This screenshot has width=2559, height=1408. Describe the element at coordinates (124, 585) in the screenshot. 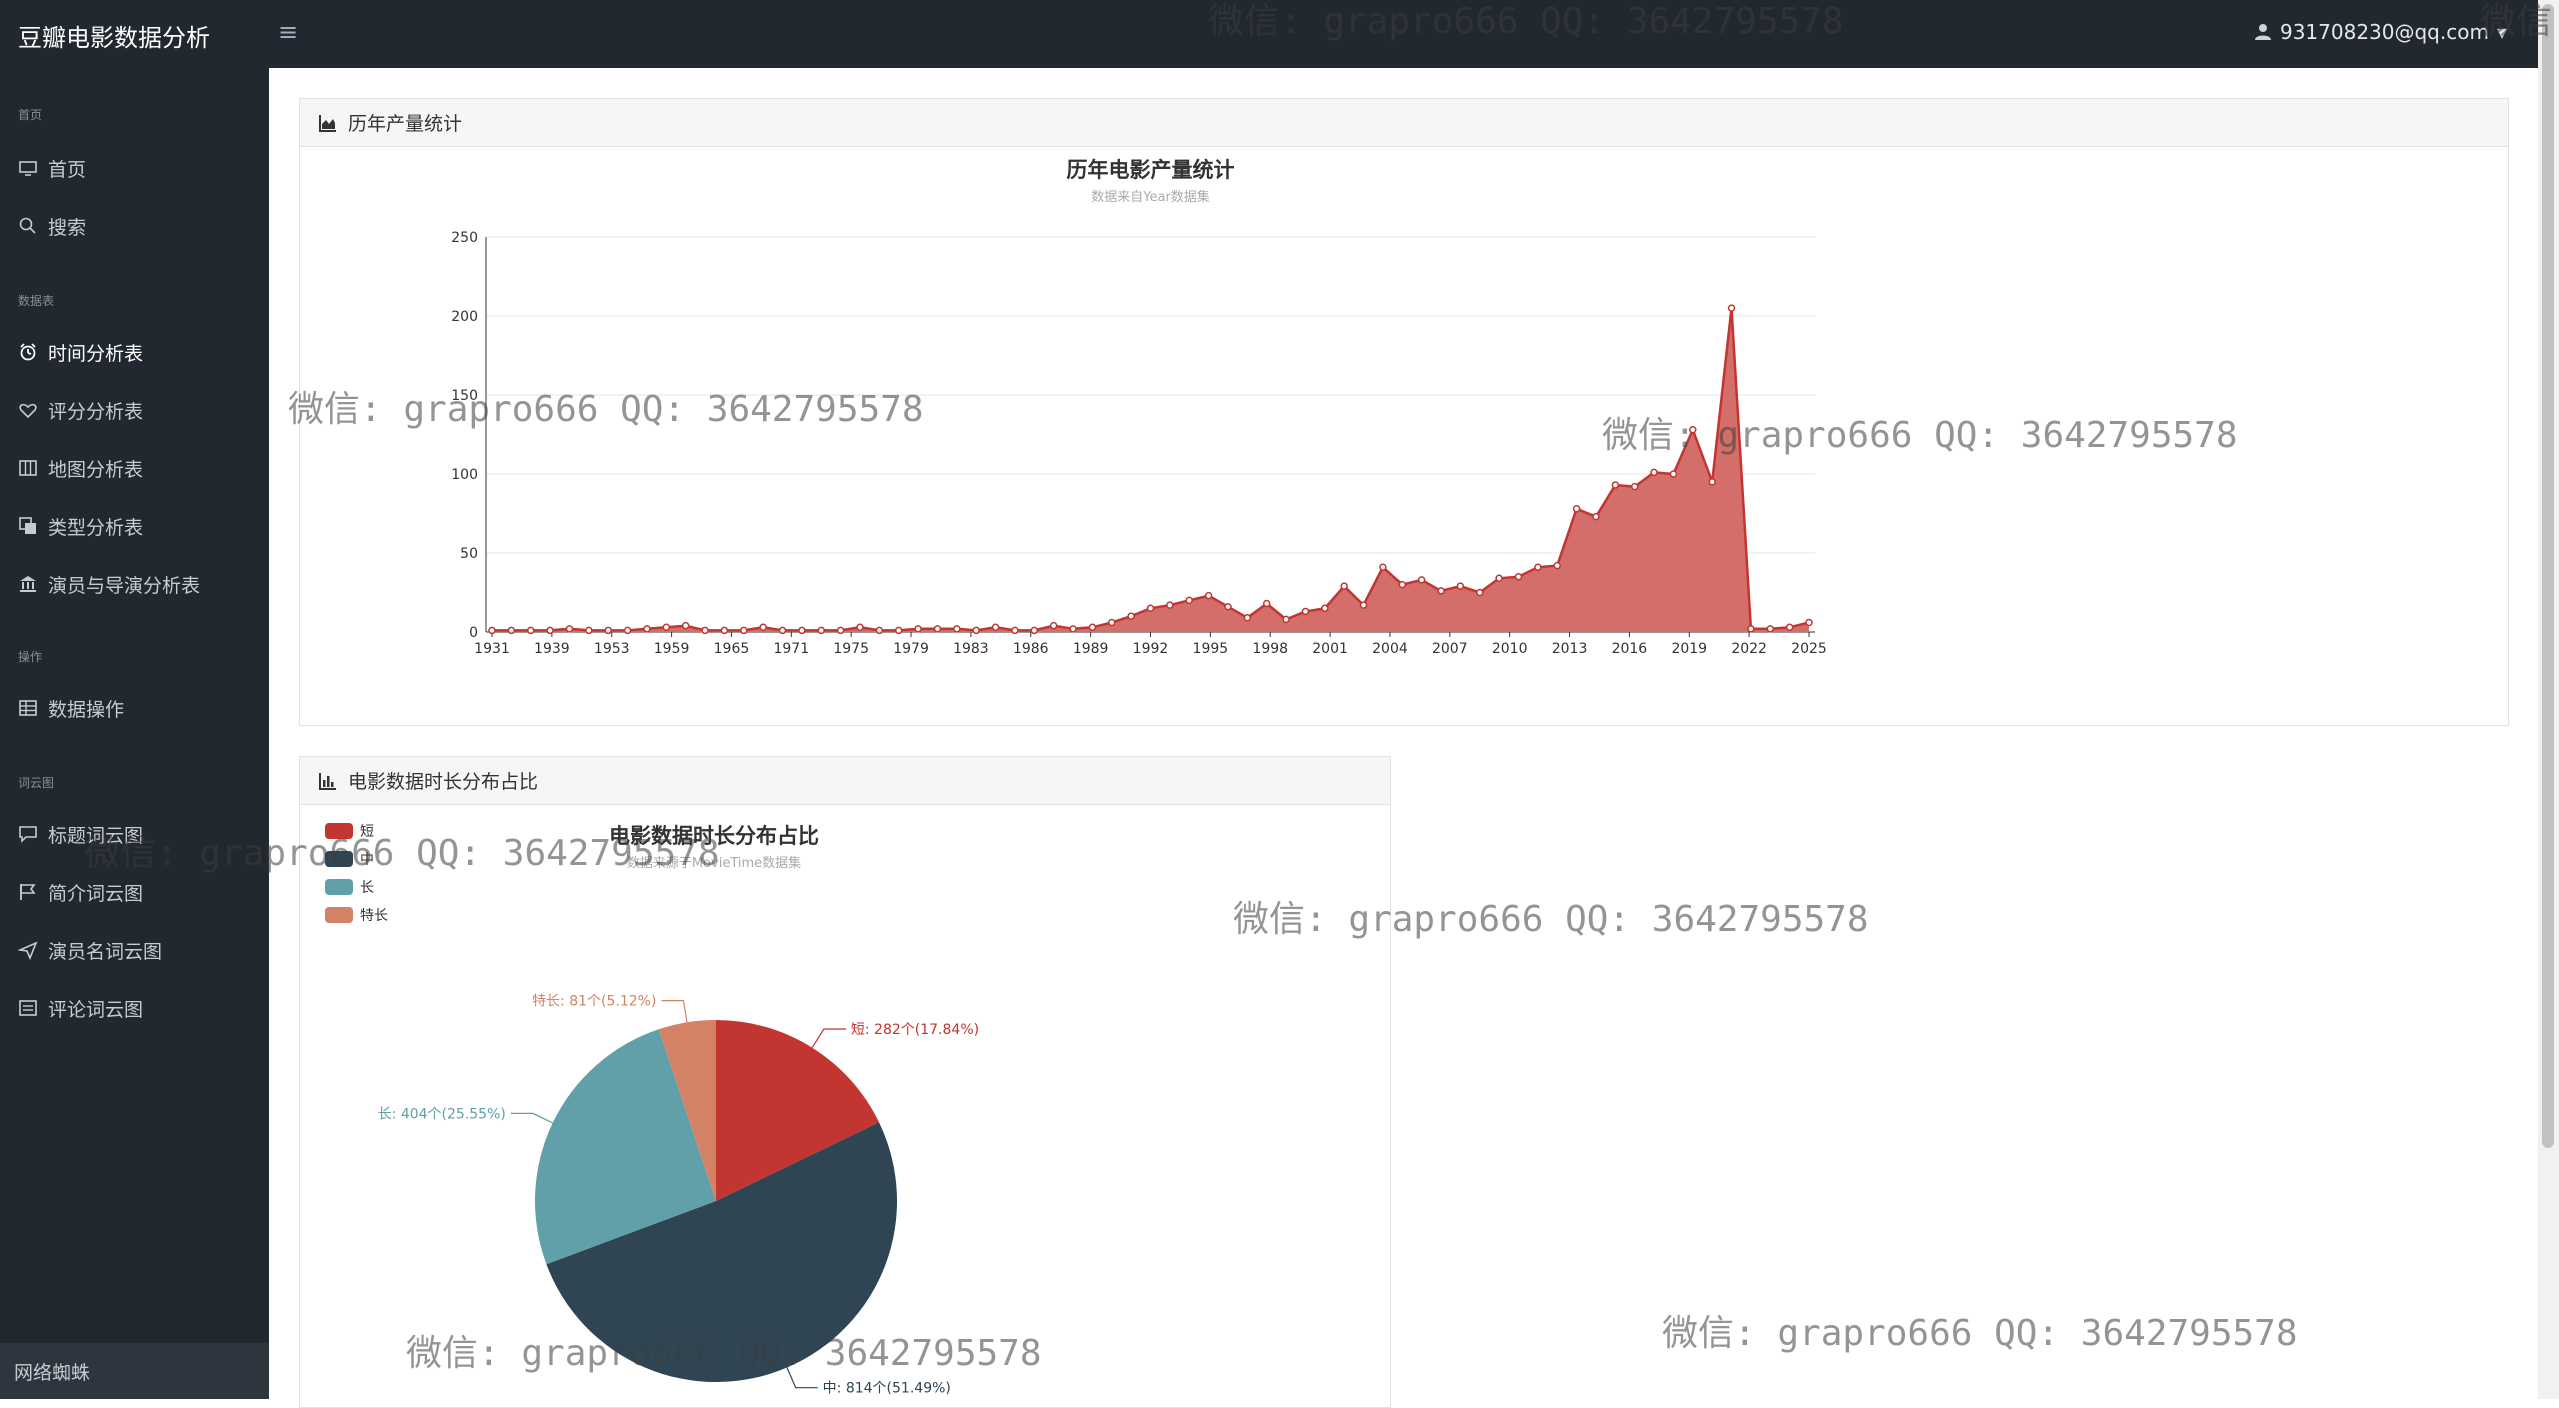

I see `sidebar-item-label: 演员与导演分析表` at that location.